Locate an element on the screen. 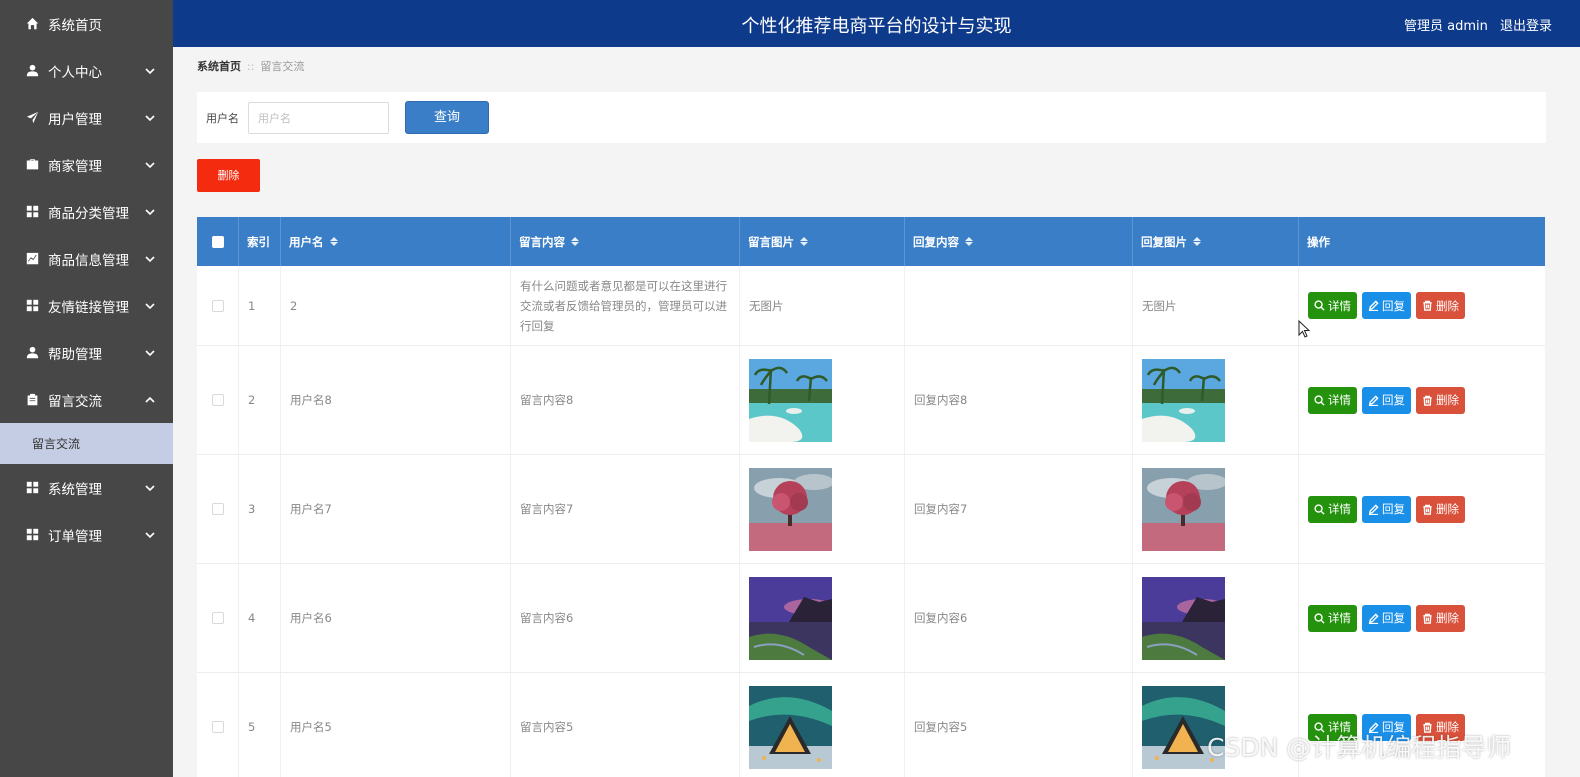 The height and width of the screenshot is (777, 1580). column-header-reply-image: 回复图片 is located at coordinates (1216, 241).